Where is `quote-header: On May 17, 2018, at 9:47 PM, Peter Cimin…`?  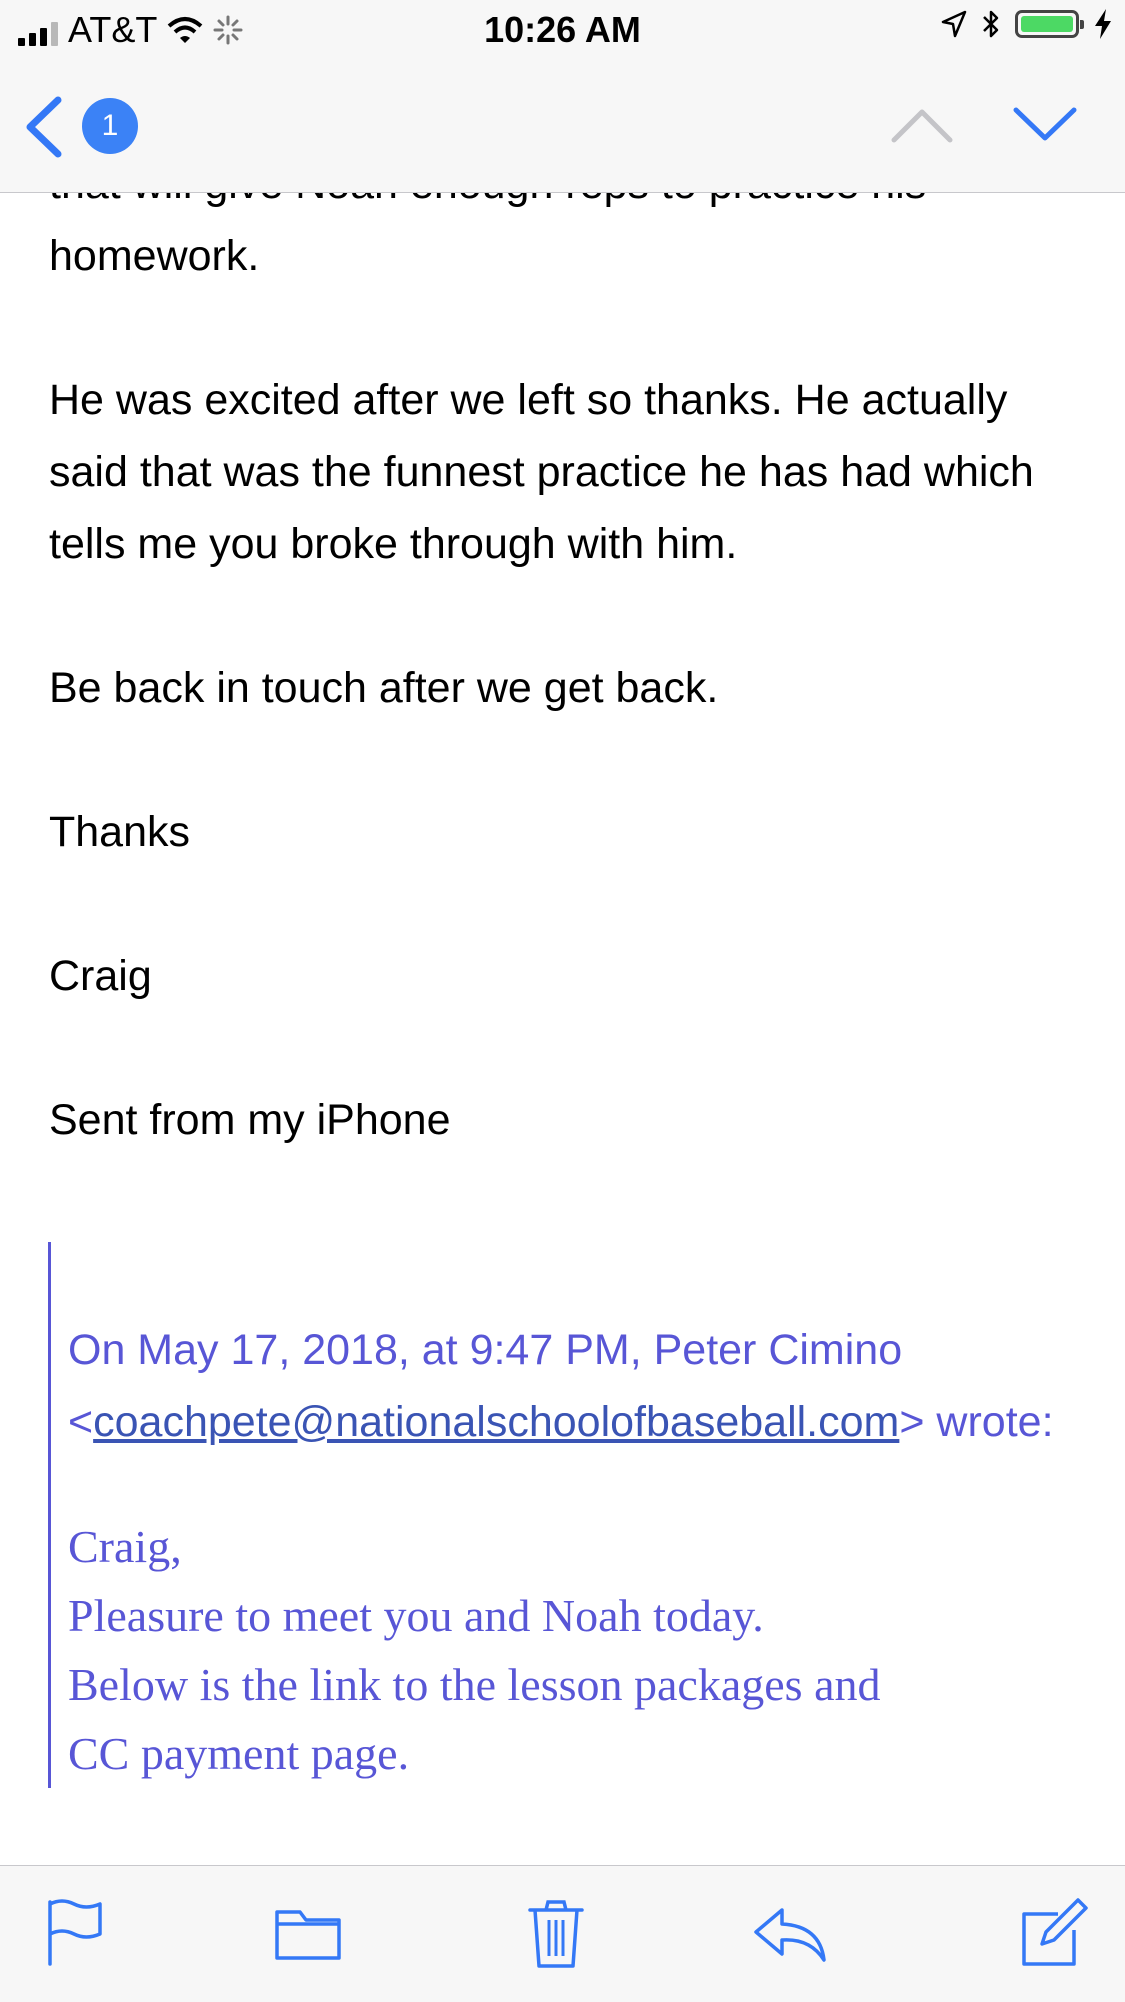
quote-header: On May 17, 2018, at 9:47 PM, Peter Cimin… is located at coordinates (588, 1386).